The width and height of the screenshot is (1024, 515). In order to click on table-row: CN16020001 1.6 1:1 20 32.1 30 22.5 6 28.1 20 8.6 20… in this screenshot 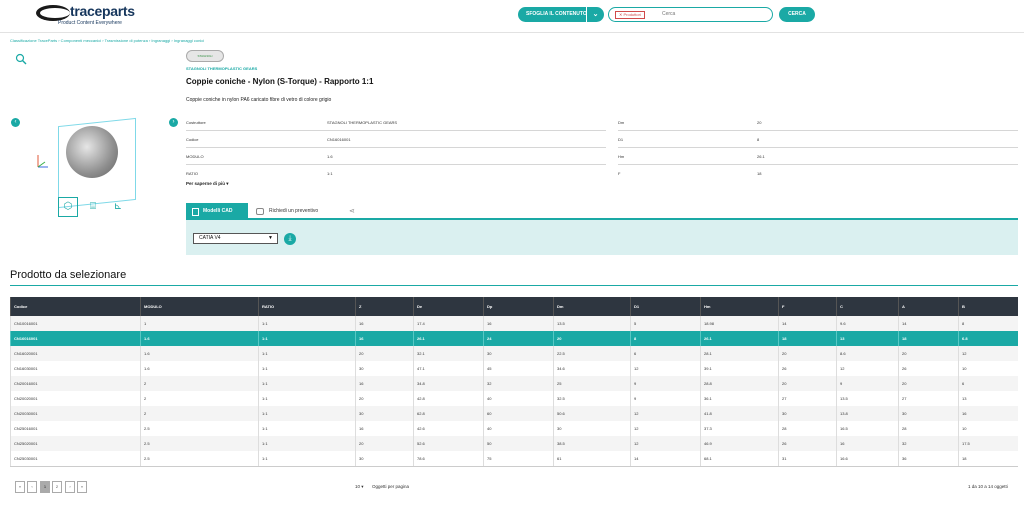, I will do `click(514, 353)`.